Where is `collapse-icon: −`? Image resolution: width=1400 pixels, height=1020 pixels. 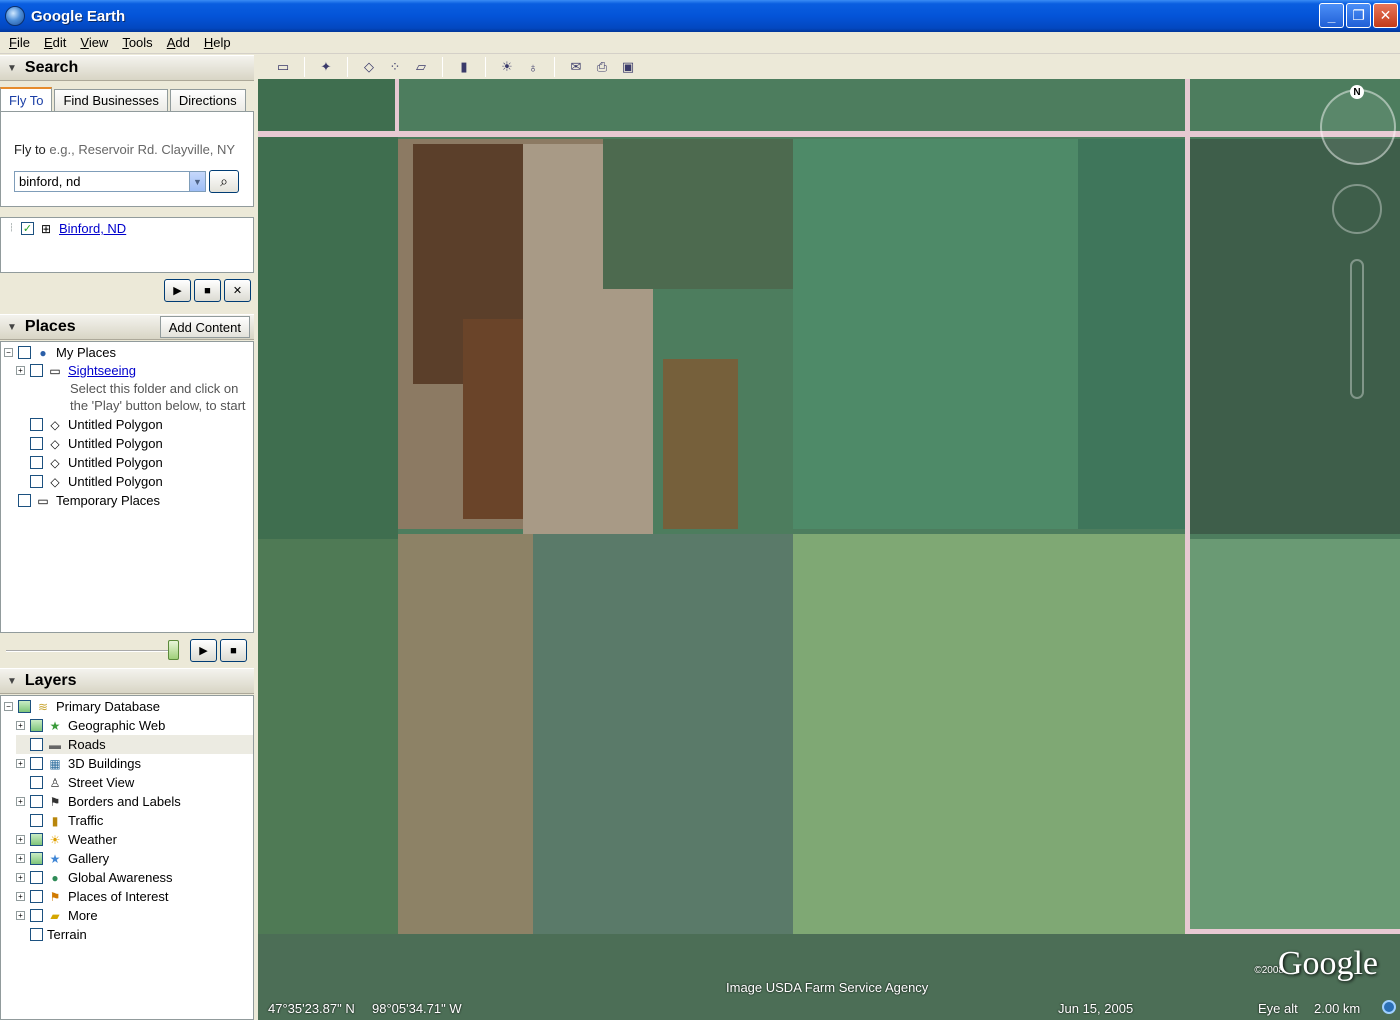 collapse-icon: − is located at coordinates (8, 352).